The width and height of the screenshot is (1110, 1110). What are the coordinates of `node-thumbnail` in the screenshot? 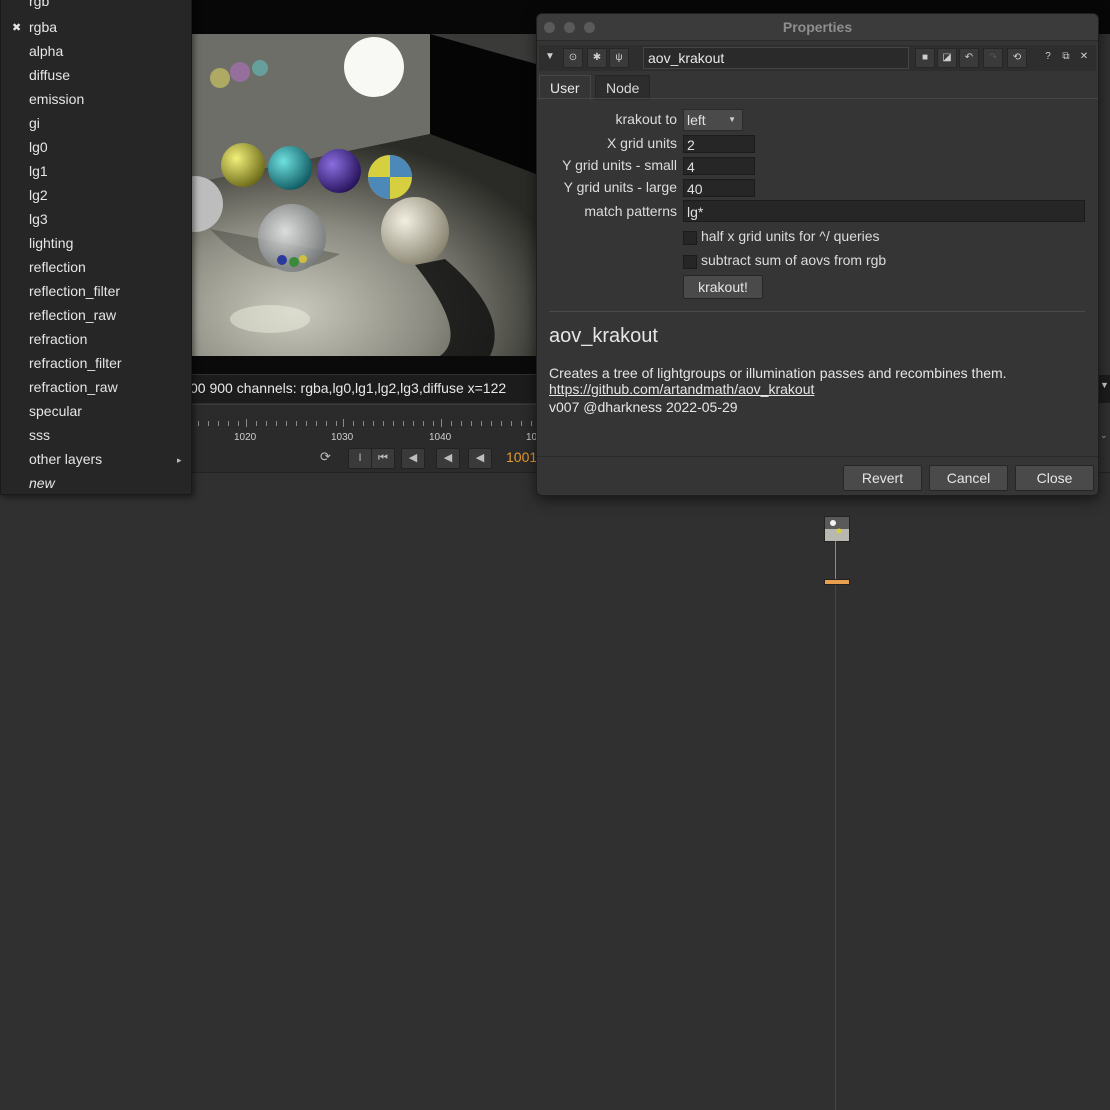 It's located at (837, 529).